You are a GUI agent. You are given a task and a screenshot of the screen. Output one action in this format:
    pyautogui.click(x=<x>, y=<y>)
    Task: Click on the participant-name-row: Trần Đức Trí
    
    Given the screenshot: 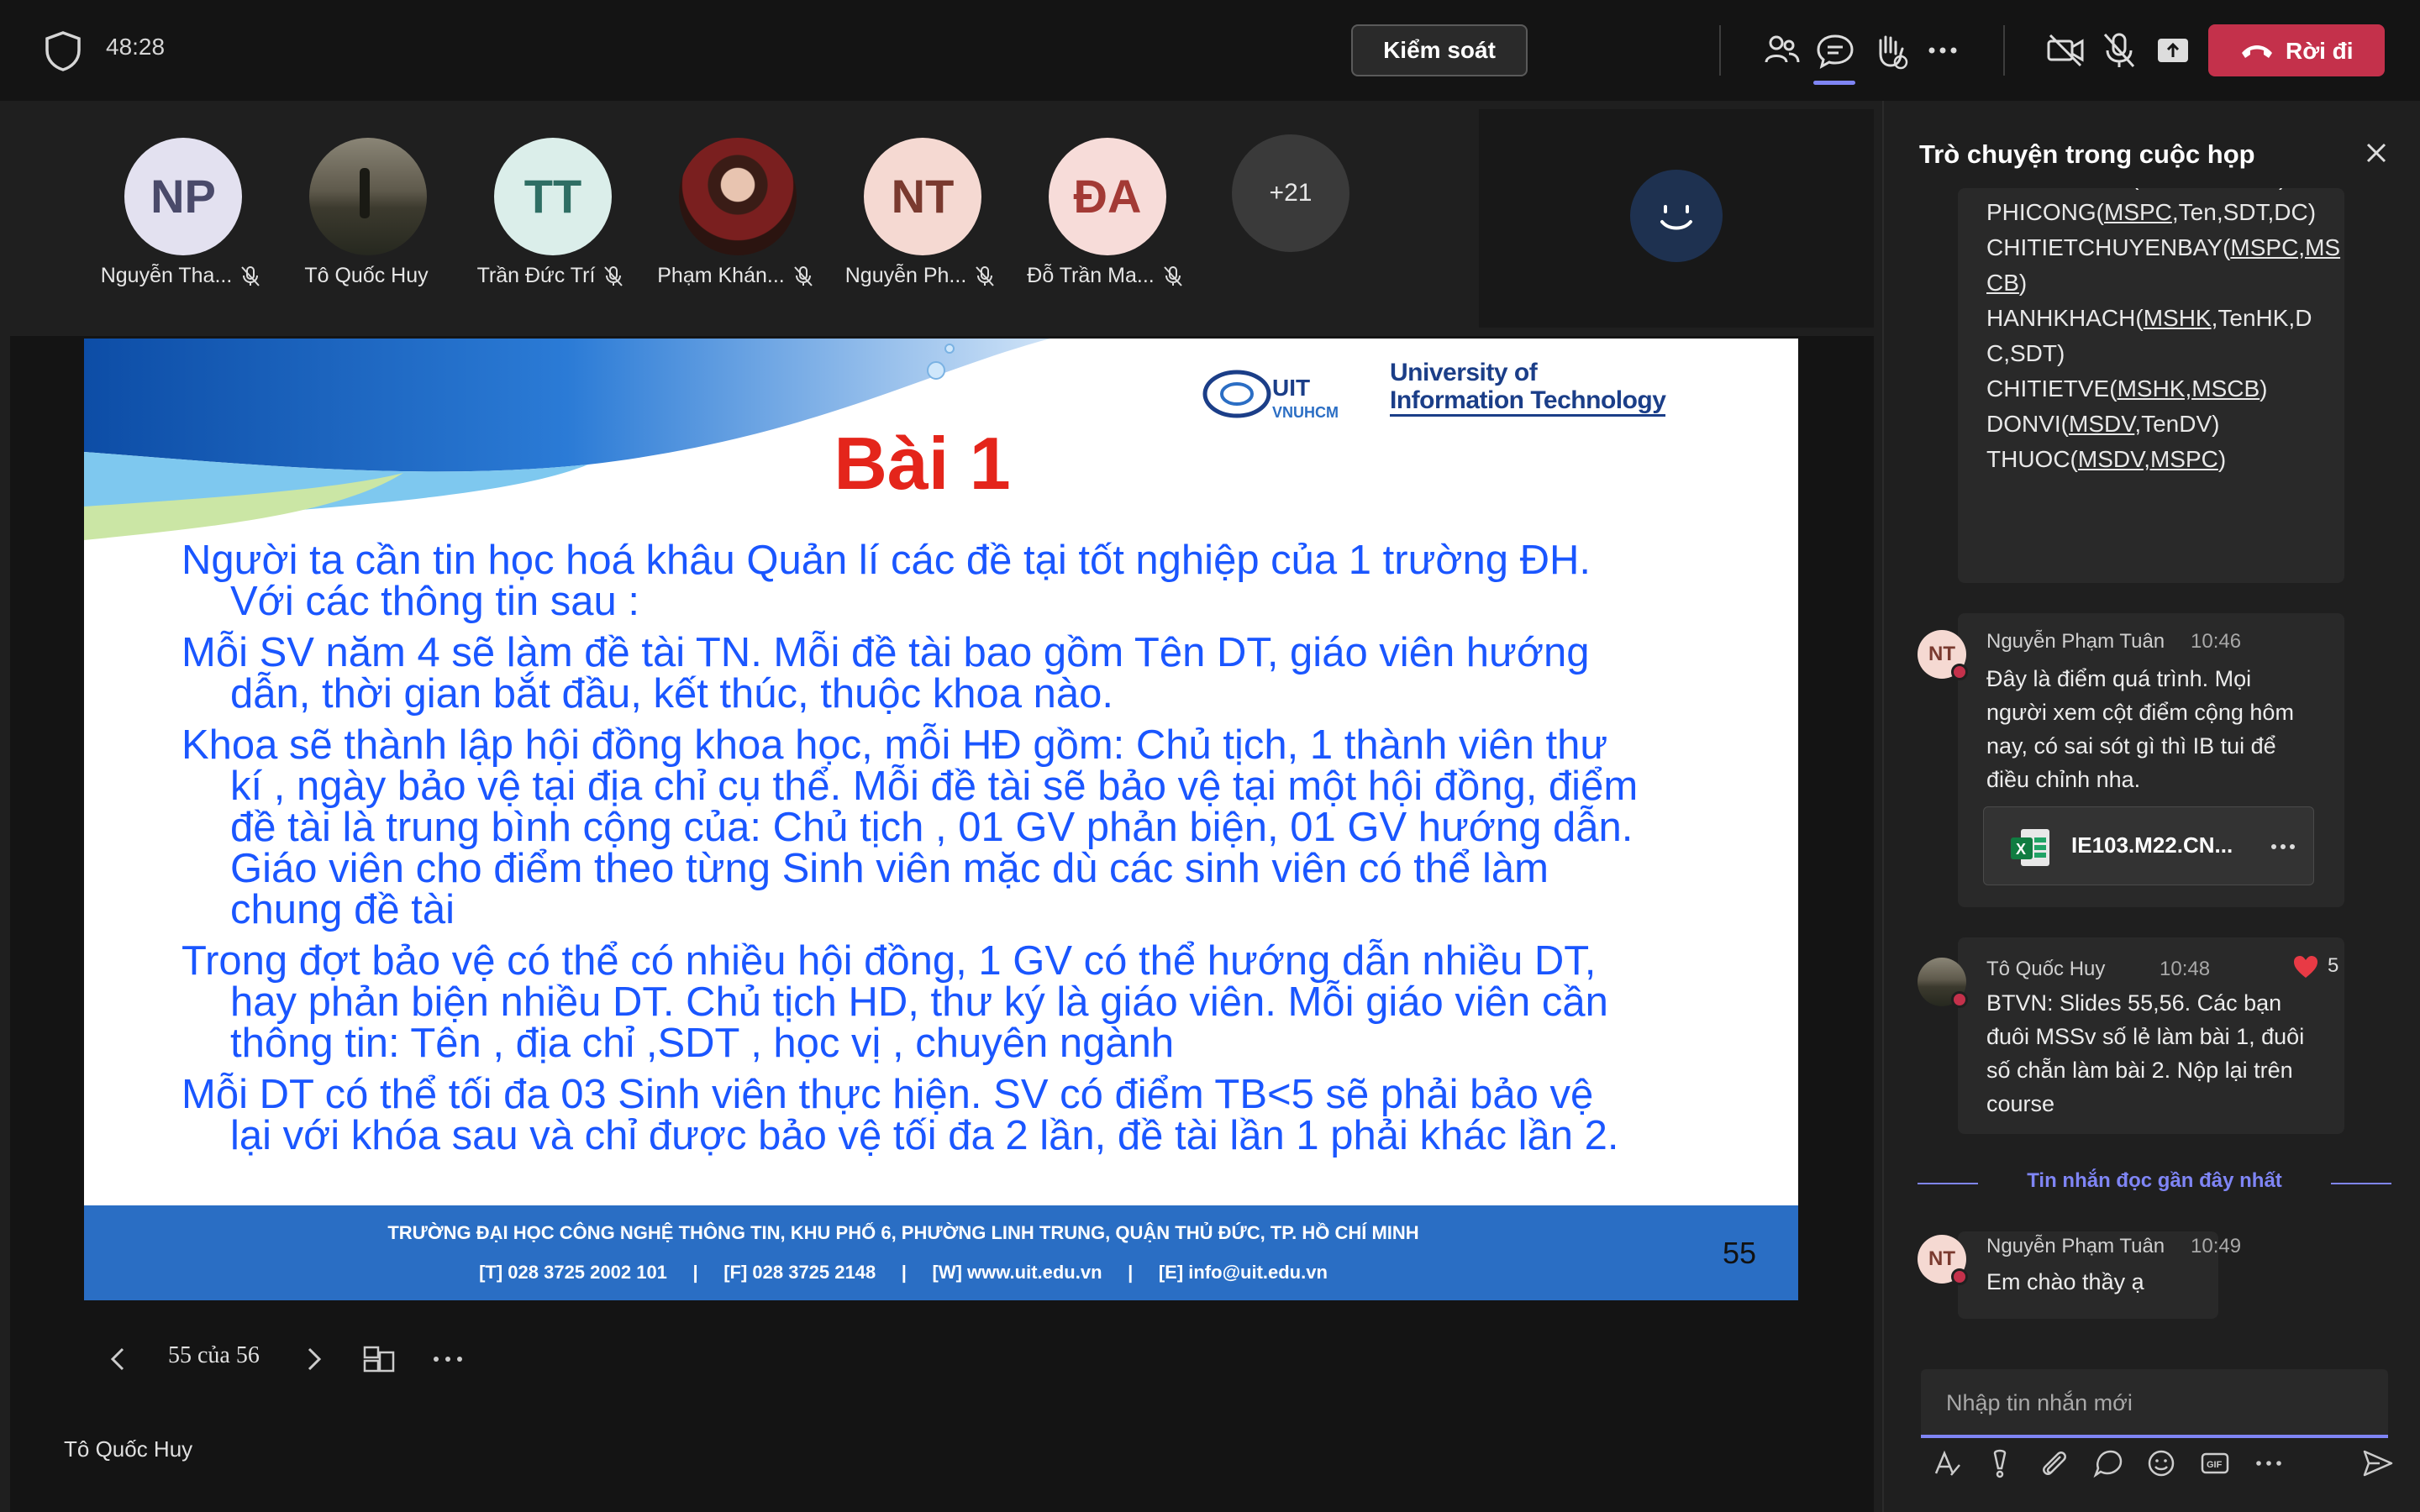 What is the action you would take?
    pyautogui.click(x=552, y=276)
    